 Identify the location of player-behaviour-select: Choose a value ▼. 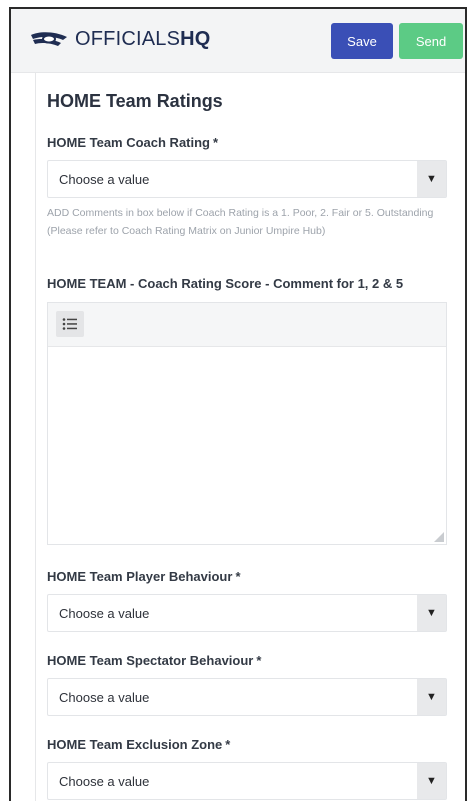
(247, 613).